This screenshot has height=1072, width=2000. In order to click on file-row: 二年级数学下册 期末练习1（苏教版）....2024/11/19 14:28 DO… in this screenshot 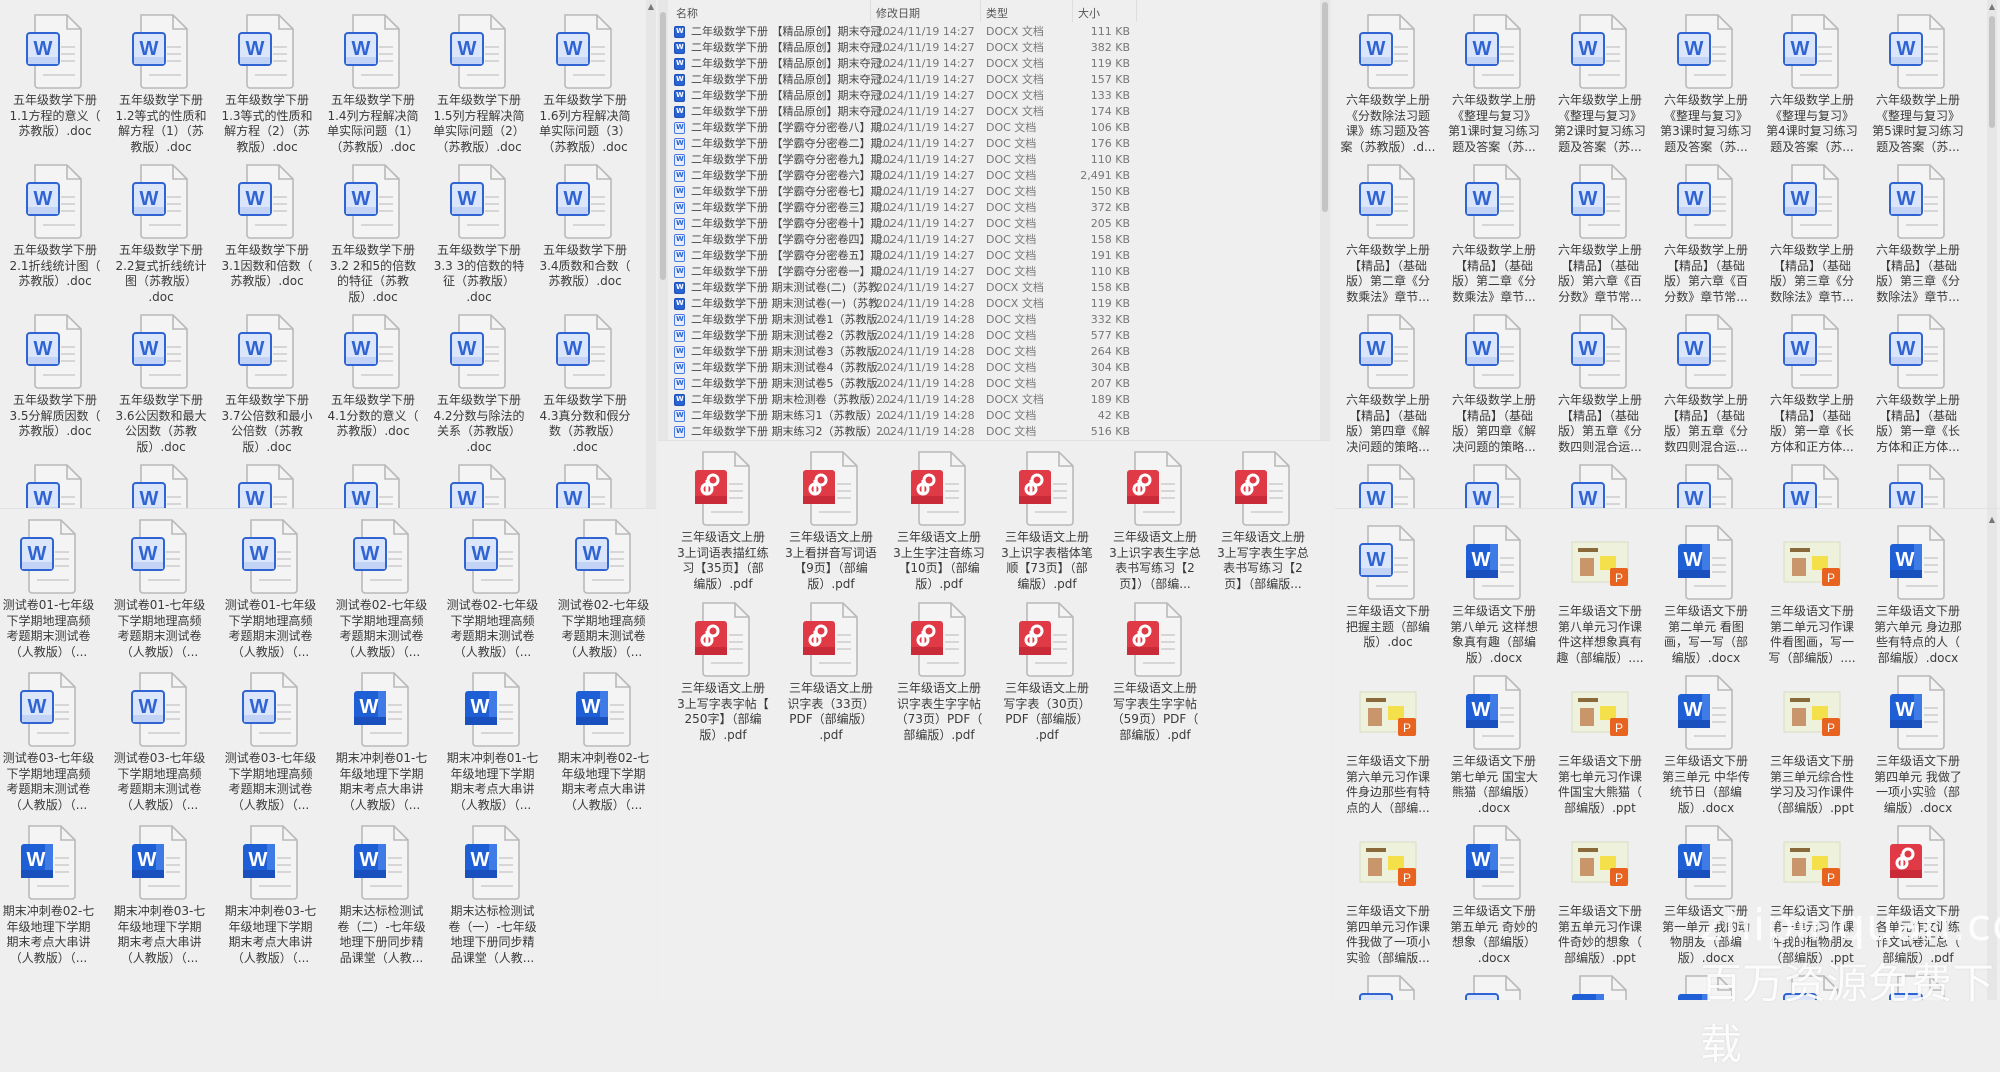, I will do `click(994, 415)`.